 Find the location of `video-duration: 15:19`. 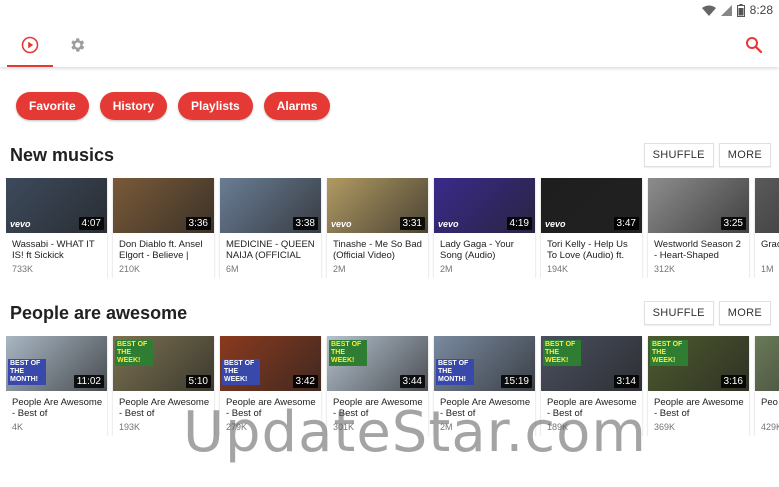

video-duration: 15:19 is located at coordinates (516, 381).